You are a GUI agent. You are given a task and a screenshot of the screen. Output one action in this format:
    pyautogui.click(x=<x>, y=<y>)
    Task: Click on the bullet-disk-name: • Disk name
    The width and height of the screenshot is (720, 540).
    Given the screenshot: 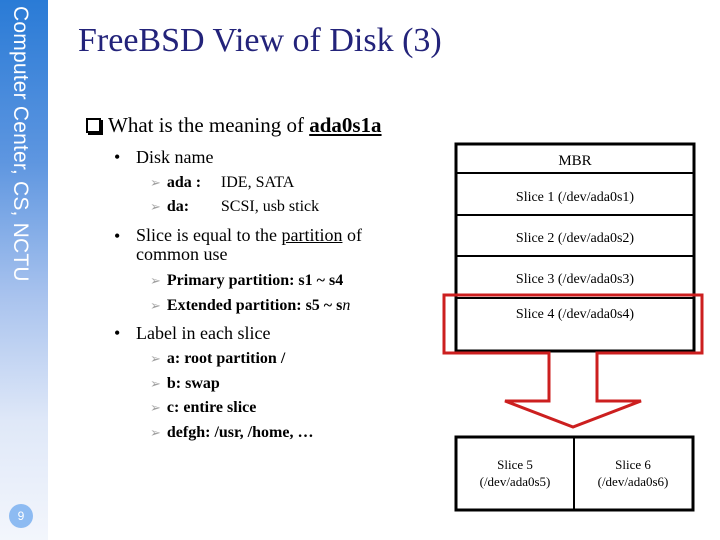 What is the action you would take?
    pyautogui.click(x=163, y=157)
    